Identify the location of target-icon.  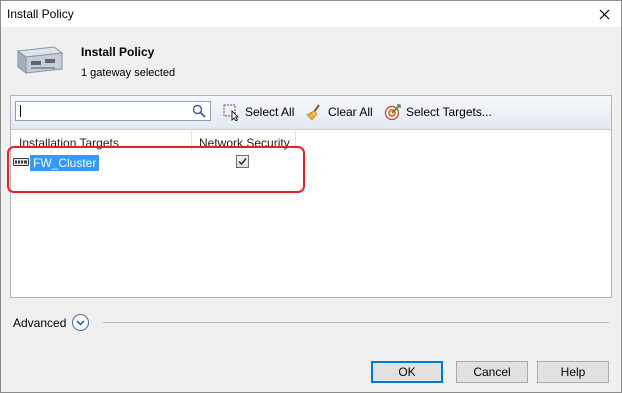
(392, 111).